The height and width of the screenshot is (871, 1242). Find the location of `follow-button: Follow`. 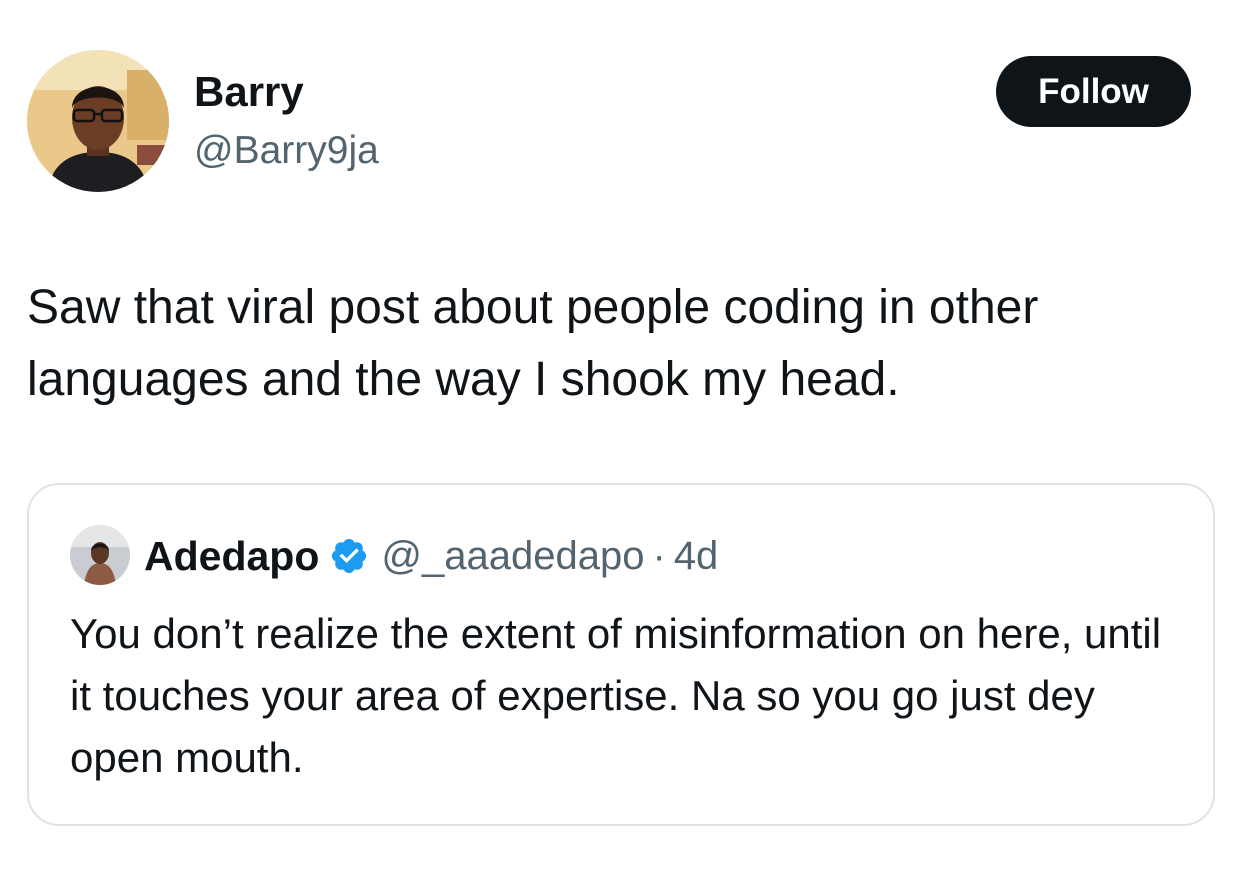

follow-button: Follow is located at coordinates (1093, 91).